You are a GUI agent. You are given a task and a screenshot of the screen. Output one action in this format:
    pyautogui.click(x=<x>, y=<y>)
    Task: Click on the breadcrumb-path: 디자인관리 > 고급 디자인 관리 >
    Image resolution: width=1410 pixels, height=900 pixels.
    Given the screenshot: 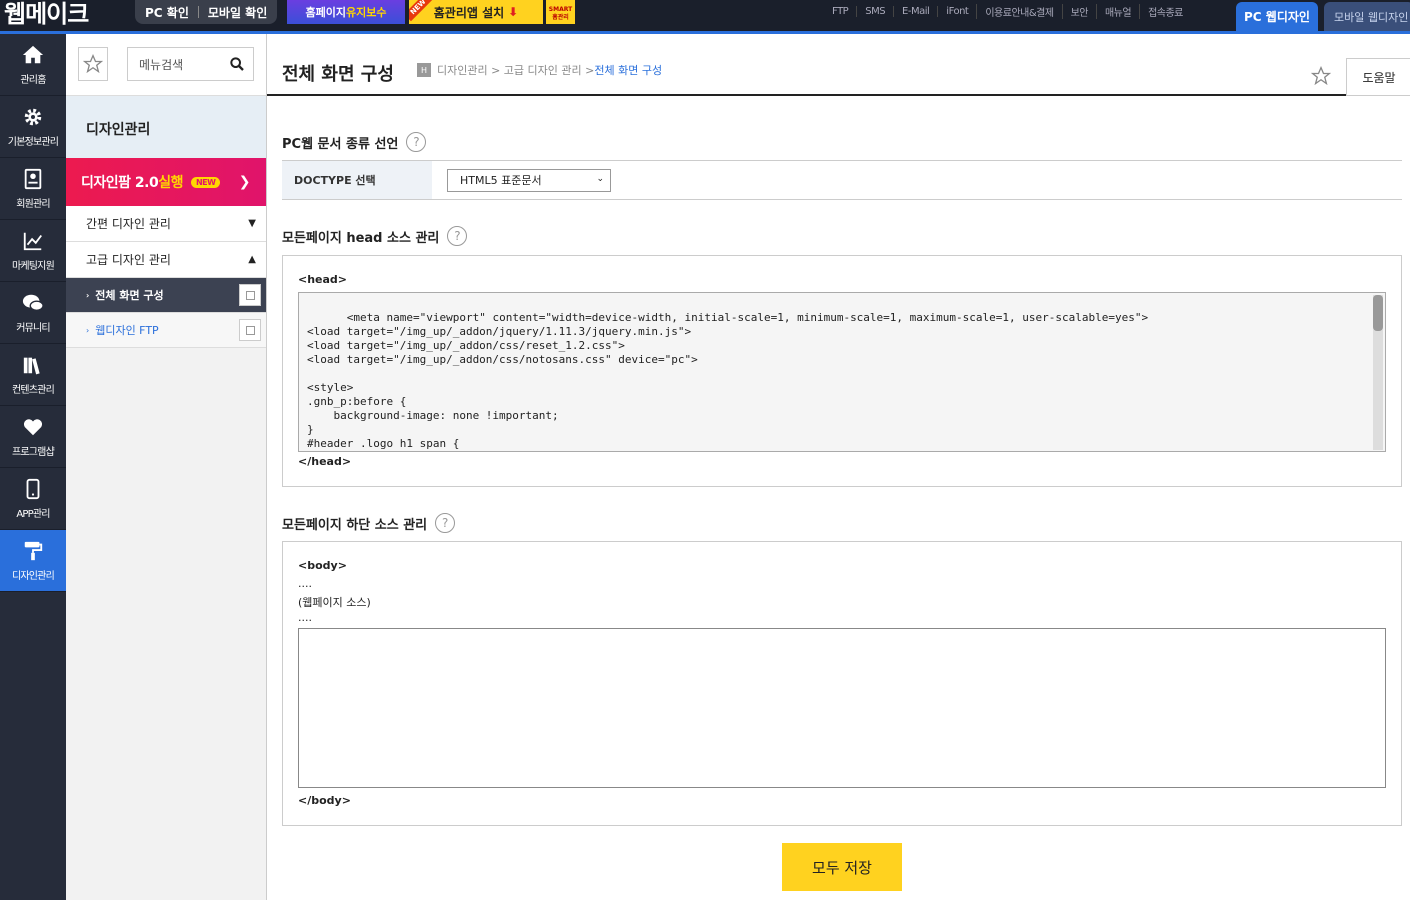 What is the action you would take?
    pyautogui.click(x=515, y=70)
    